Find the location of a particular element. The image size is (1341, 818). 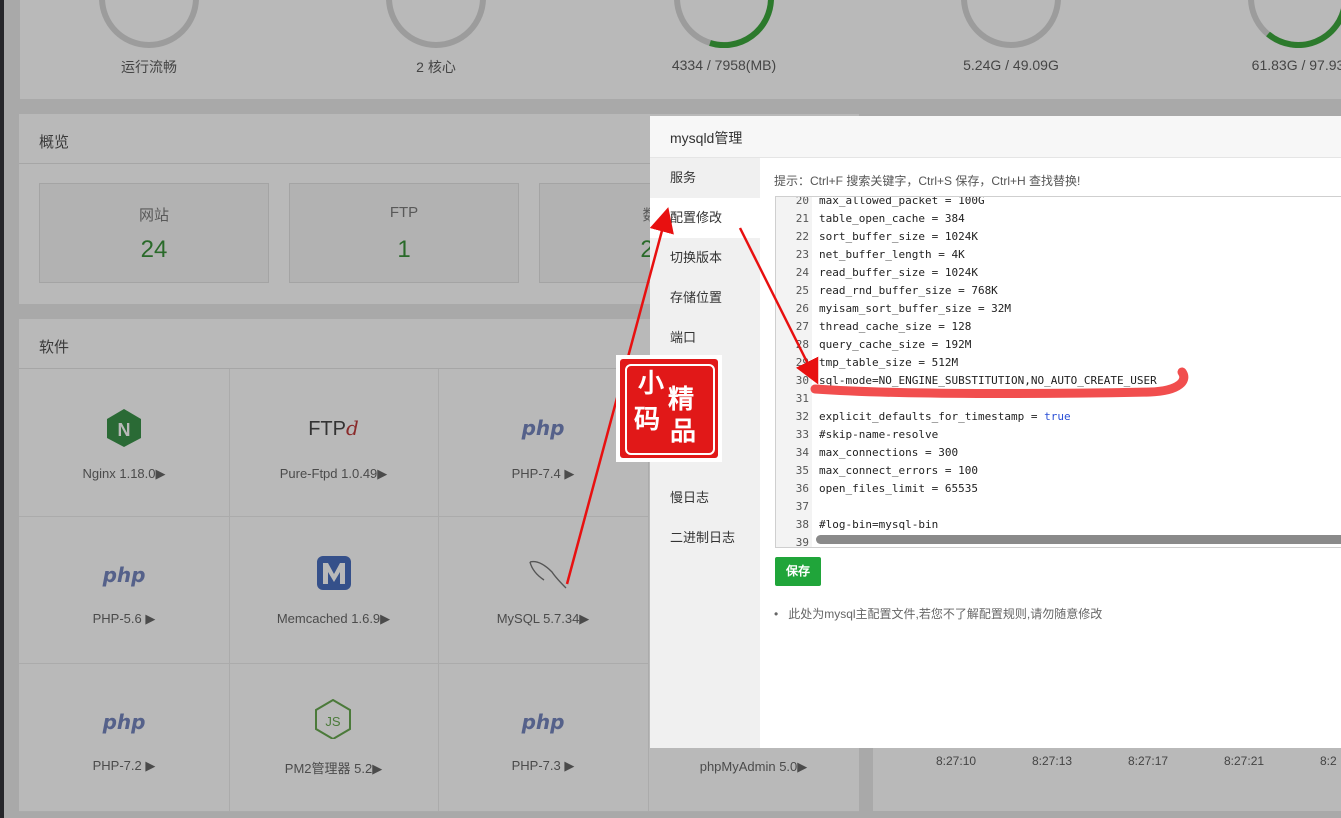

arrow-to-sql-mode is located at coordinates (778, 306).